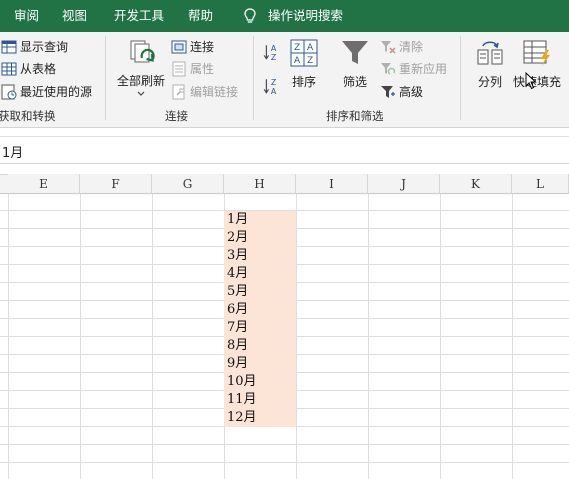 The image size is (569, 479). Describe the element at coordinates (404, 184) in the screenshot. I see `column-header-j: J` at that location.